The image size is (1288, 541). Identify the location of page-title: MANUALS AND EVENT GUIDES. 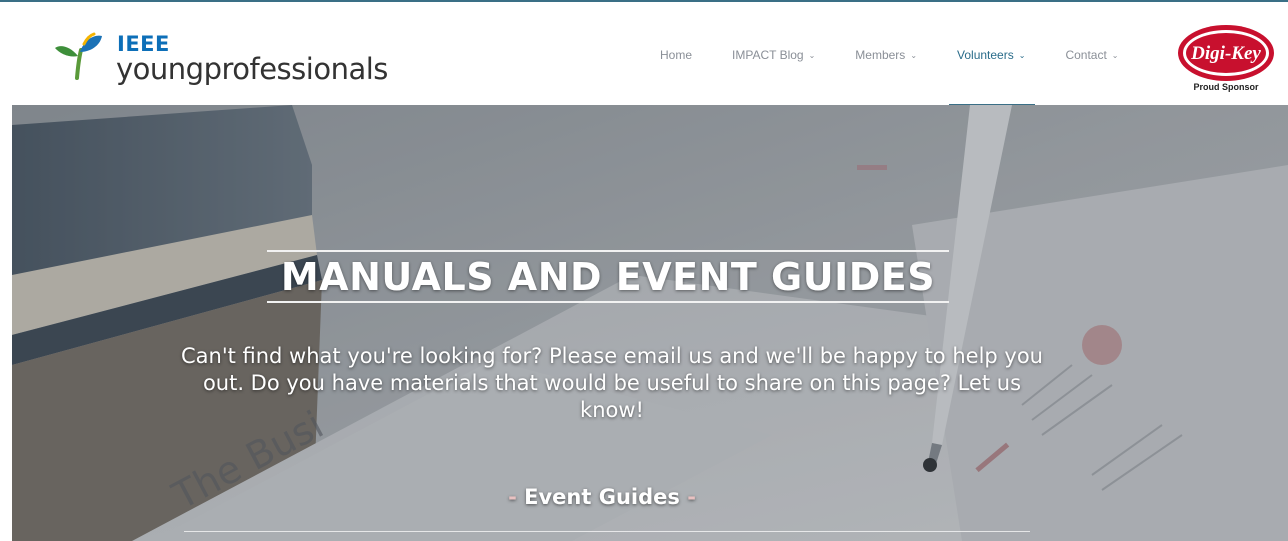
(608, 277).